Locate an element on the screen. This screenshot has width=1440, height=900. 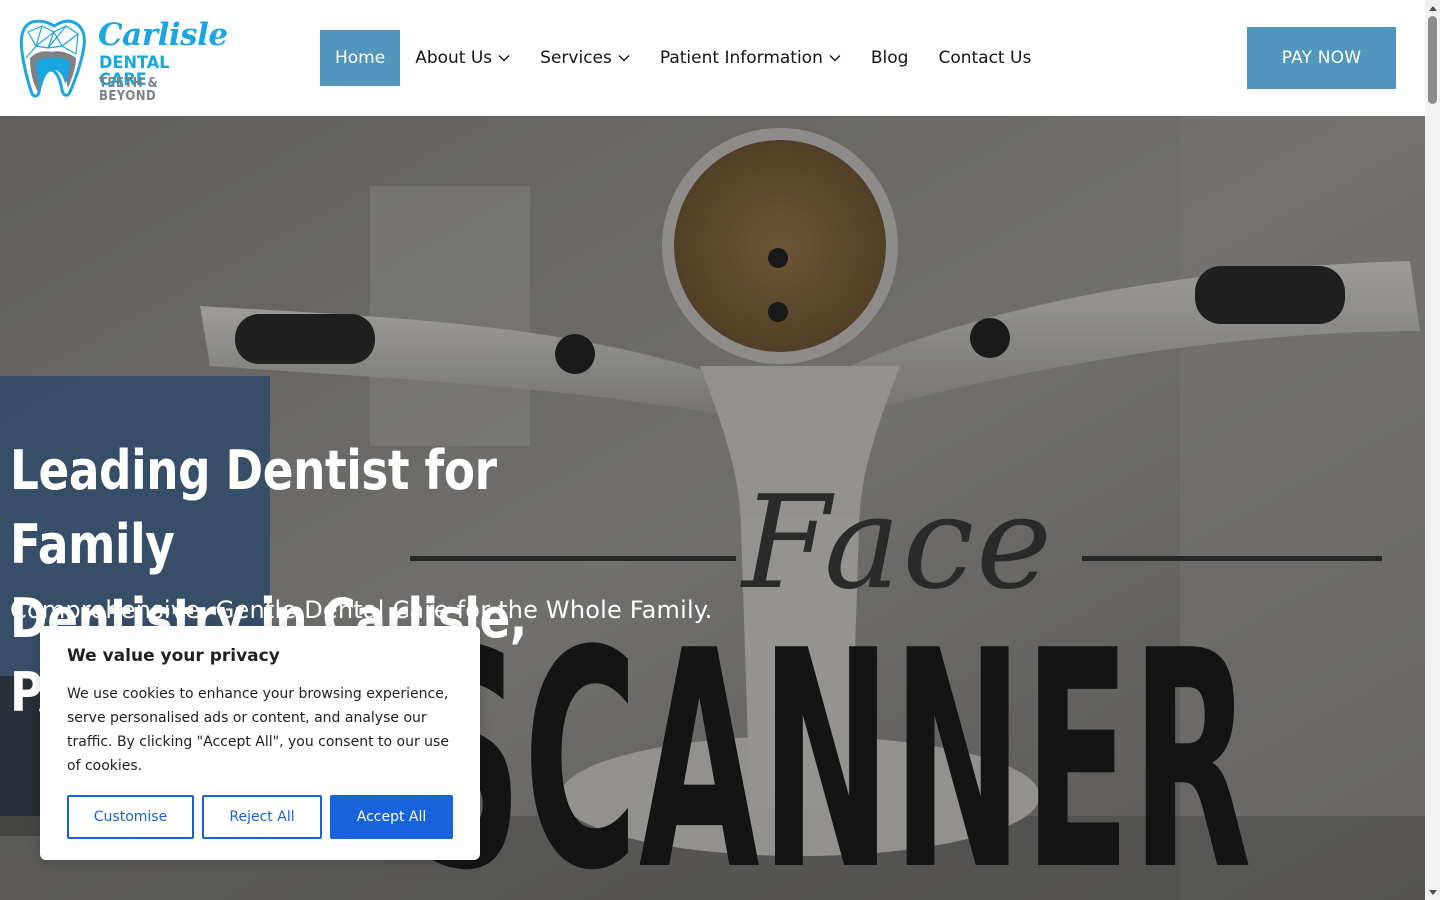
nav-item-home: Home is located at coordinates (360, 58).